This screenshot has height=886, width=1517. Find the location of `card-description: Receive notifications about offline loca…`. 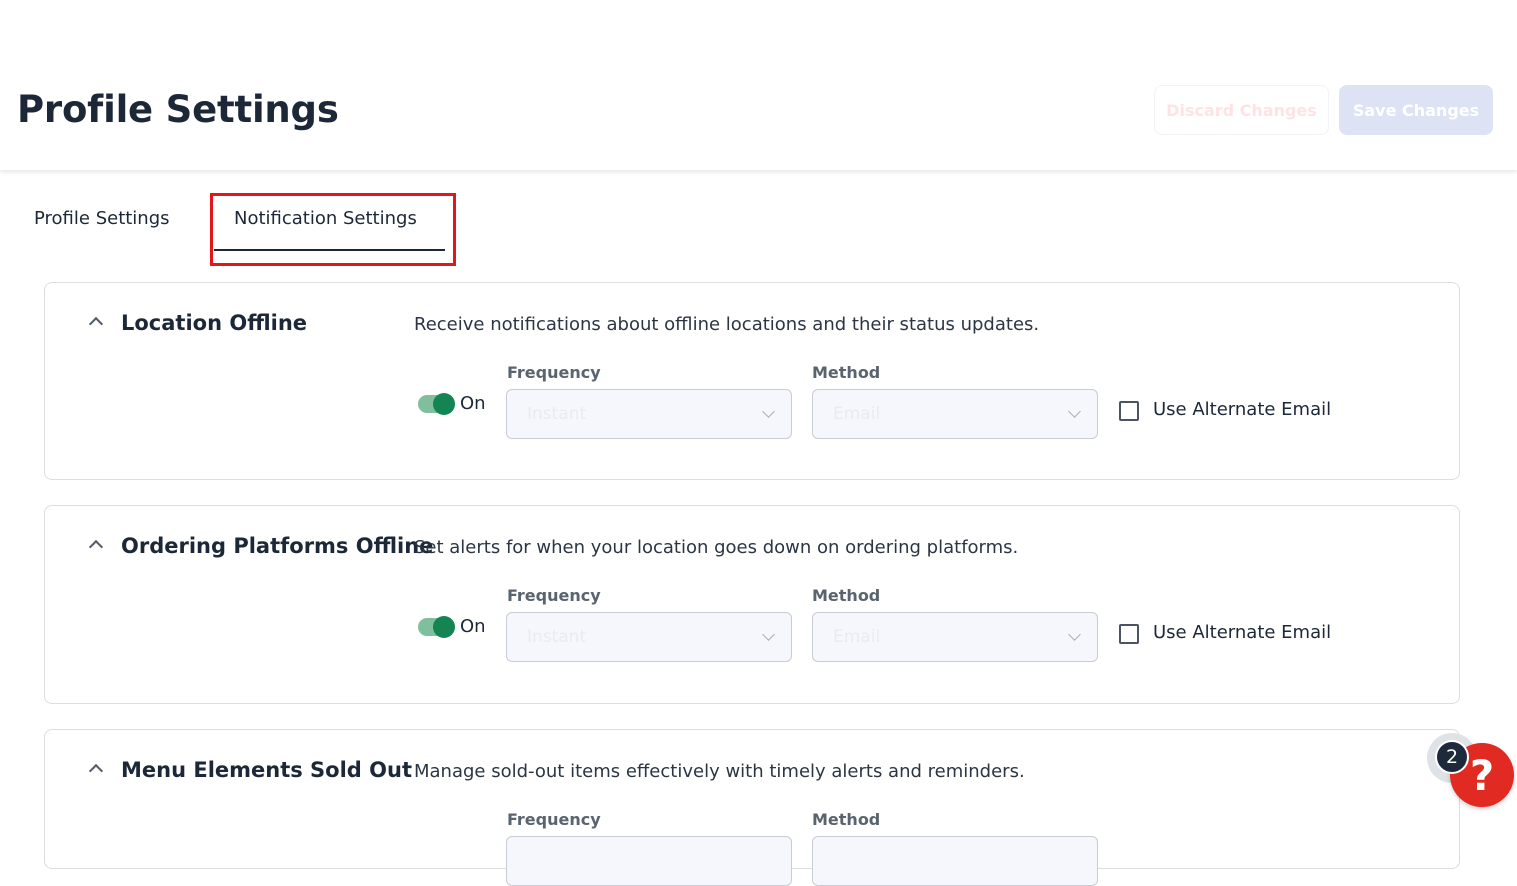

card-description: Receive notifications about offline loca… is located at coordinates (727, 324).